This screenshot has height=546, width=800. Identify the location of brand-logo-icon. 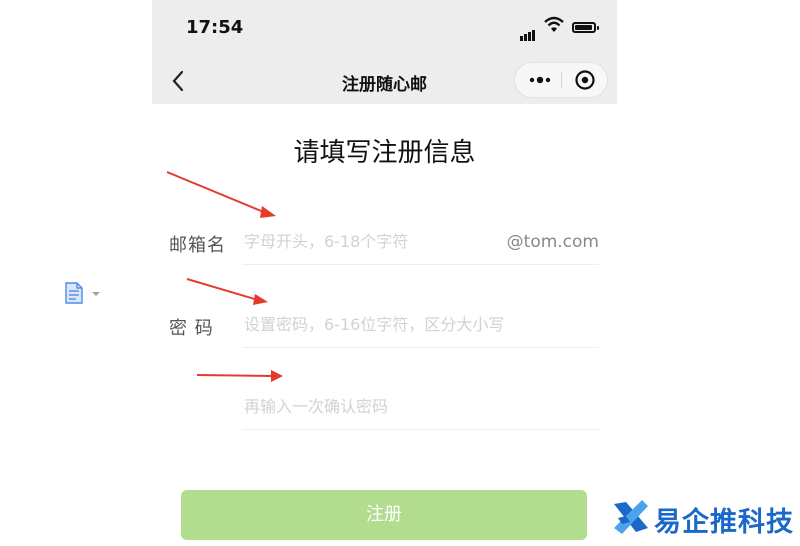
(631, 517).